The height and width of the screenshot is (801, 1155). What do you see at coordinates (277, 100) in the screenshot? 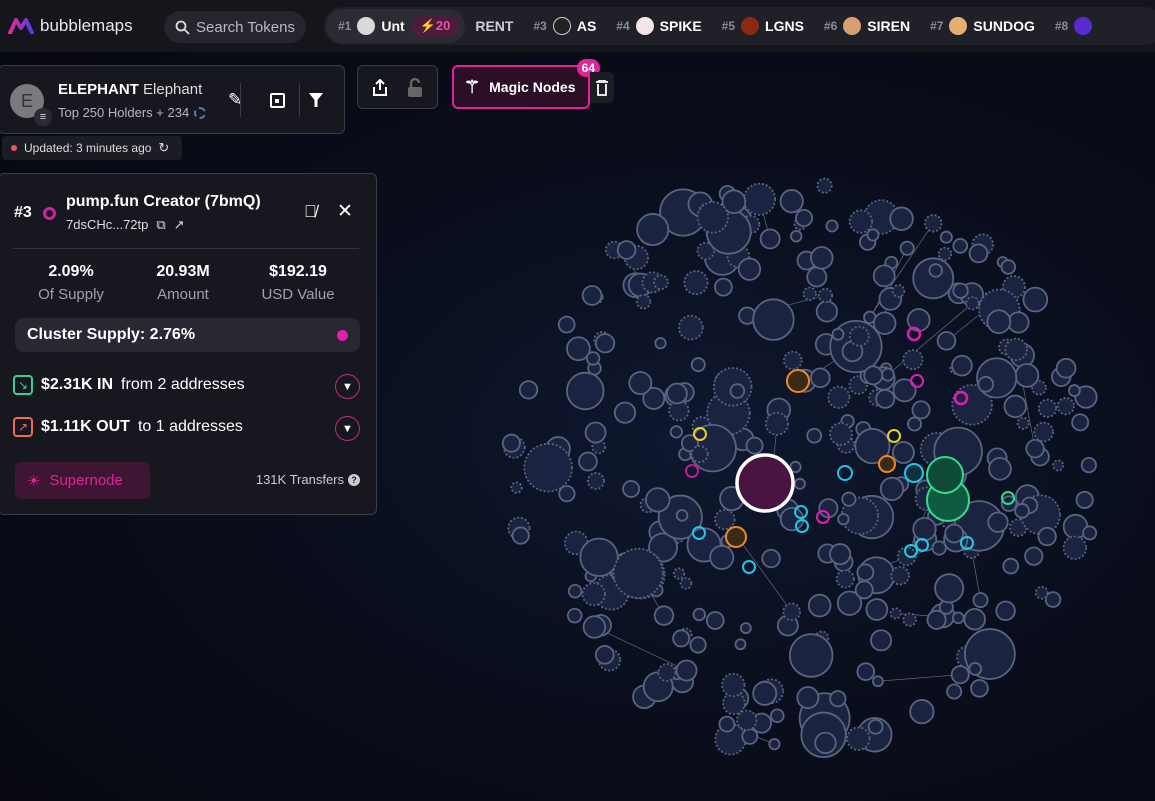
I see `calendar-icon` at bounding box center [277, 100].